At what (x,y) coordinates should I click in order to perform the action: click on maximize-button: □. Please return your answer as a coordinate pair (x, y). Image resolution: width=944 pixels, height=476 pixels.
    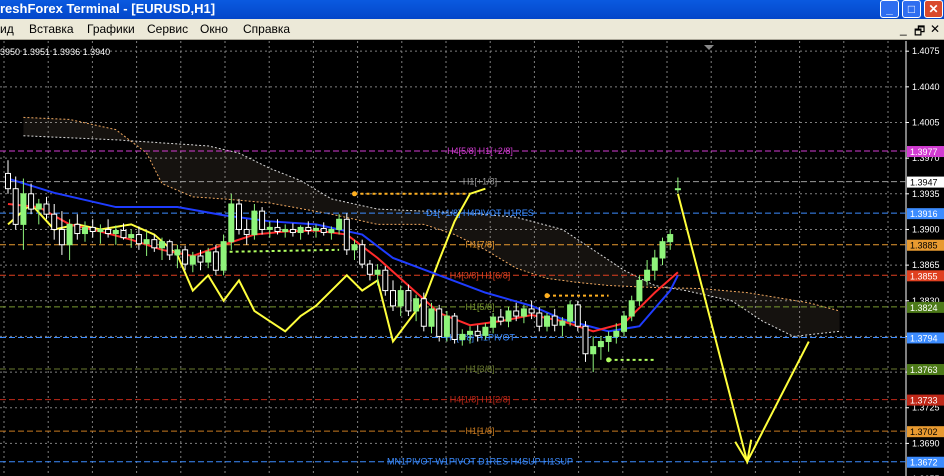
    Looking at the image, I should click on (911, 9).